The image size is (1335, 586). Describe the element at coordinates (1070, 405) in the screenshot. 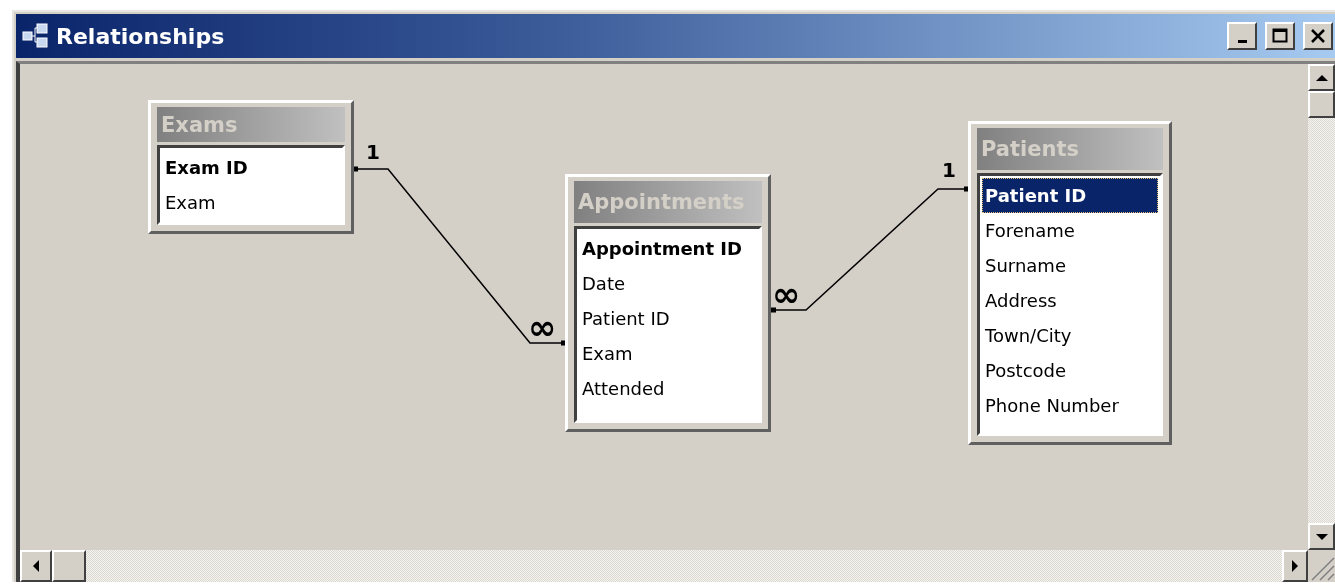

I see `field-item: Phone Number` at that location.